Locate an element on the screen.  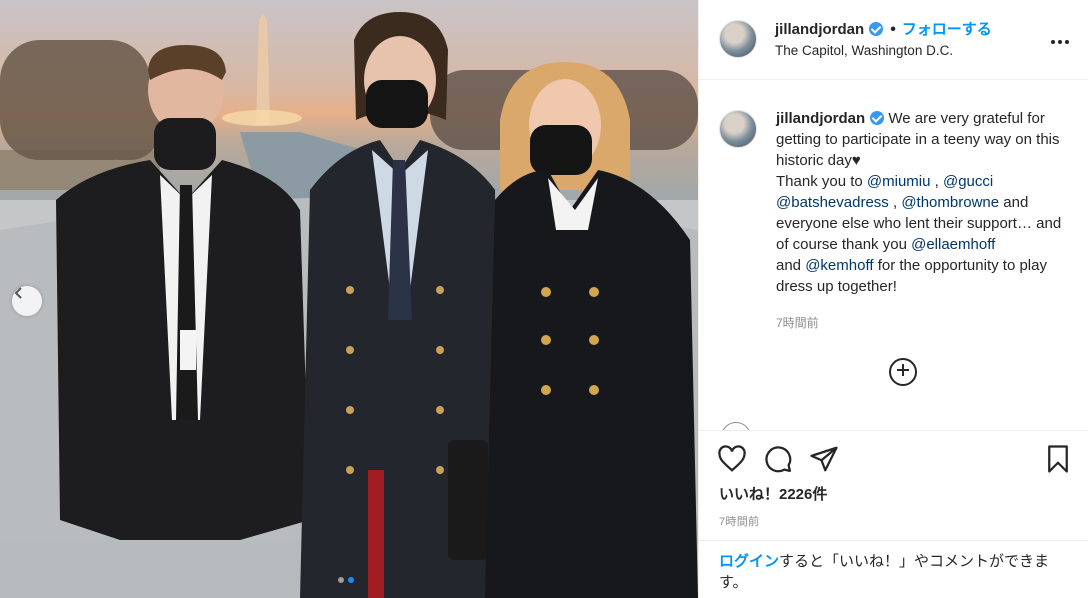
mention-link: @thombrowne is located at coordinates (950, 202).